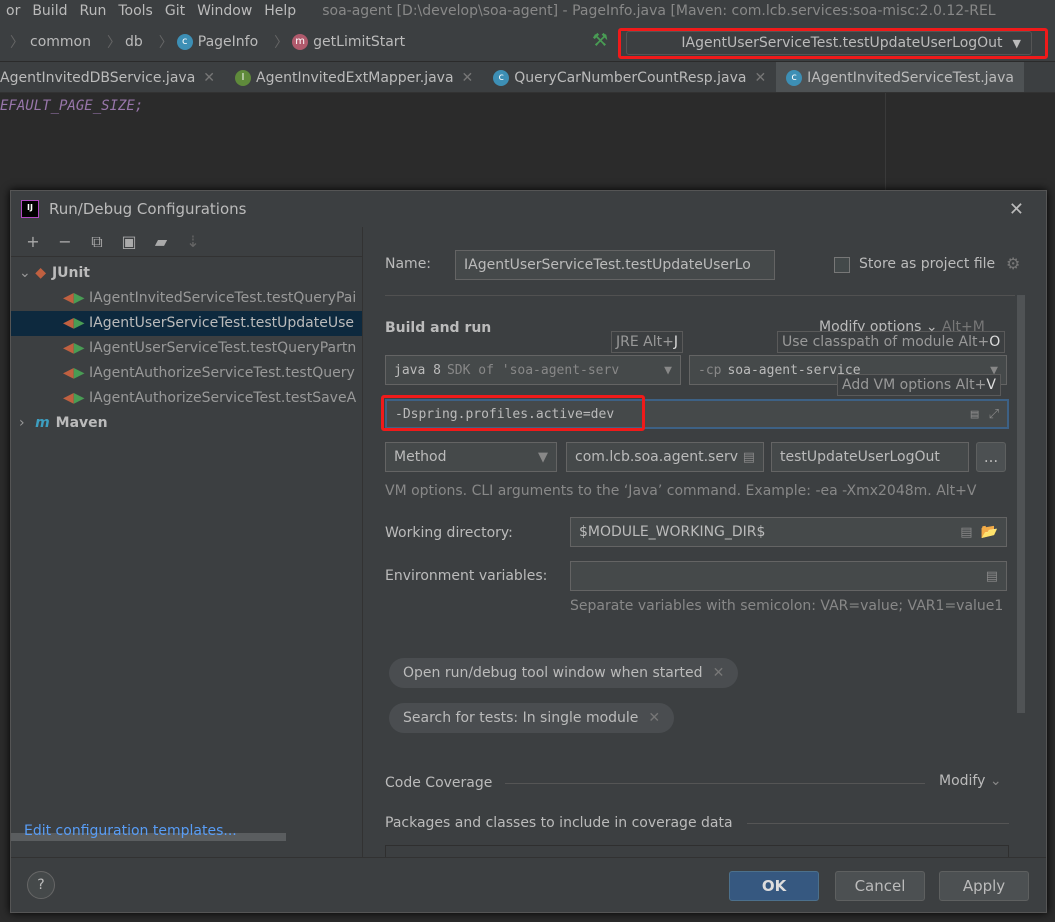 The image size is (1055, 922). I want to click on crumb-common: common, so click(60, 42).